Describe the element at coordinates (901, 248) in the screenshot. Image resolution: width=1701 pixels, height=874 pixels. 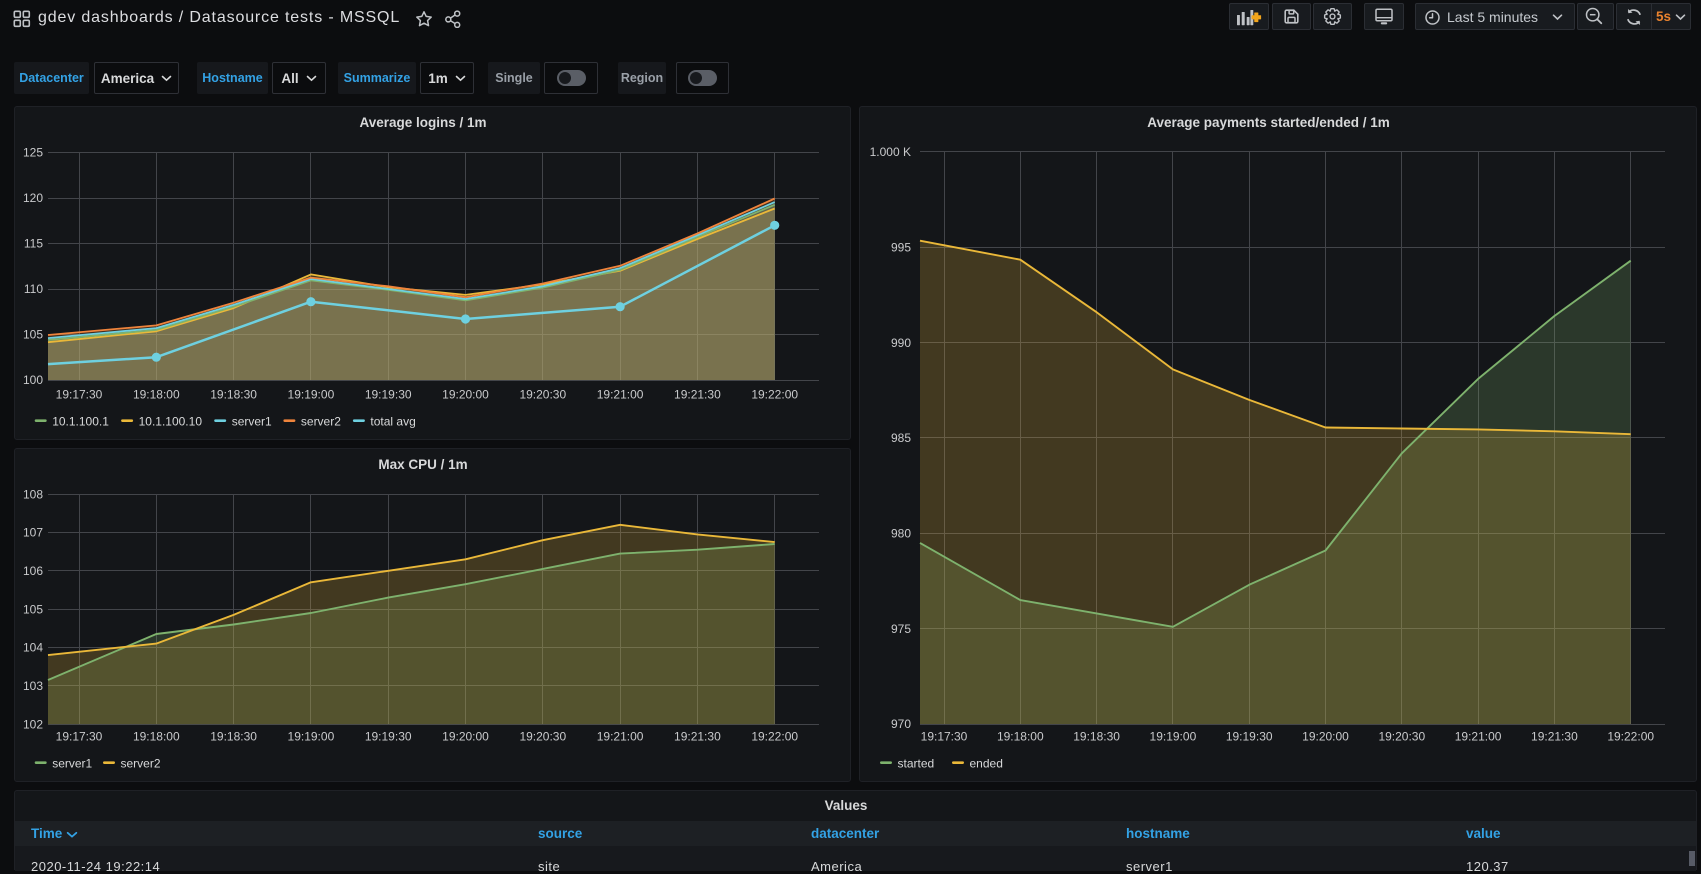
I see `svg-text: 995` at that location.